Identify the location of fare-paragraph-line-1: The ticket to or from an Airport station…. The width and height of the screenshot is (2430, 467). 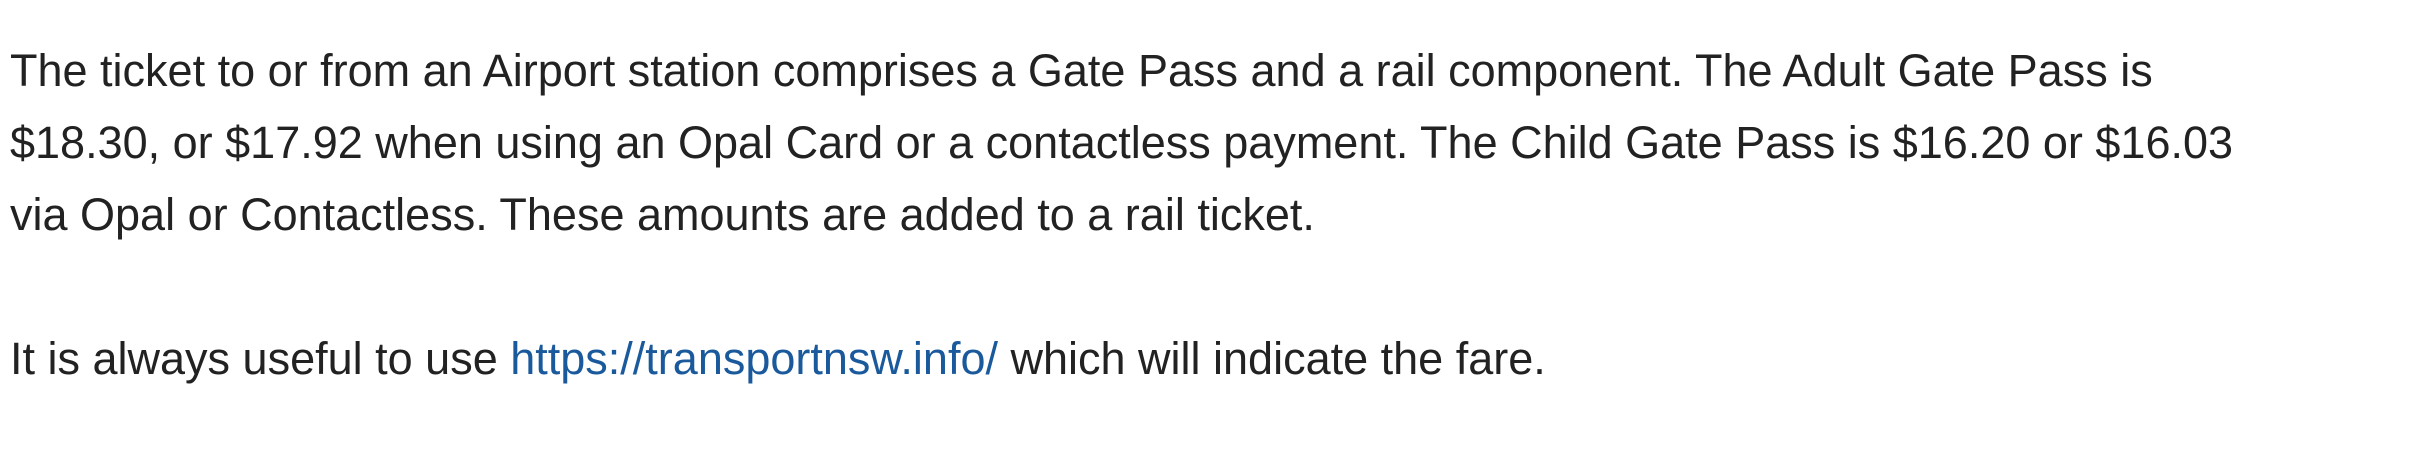
(1081, 70).